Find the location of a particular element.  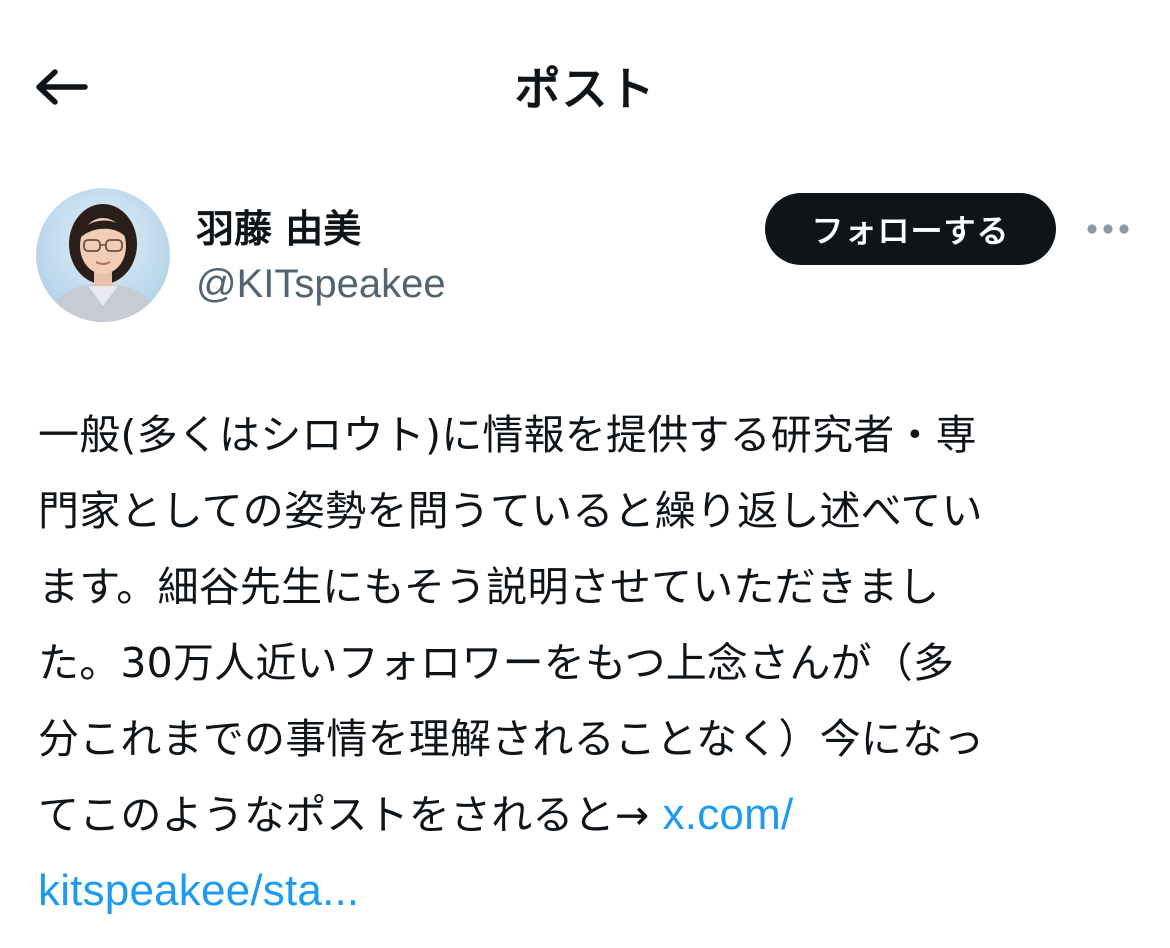

post-text-line: ます。細谷先生にもそう説明させていただきまし is located at coordinates (489, 587).